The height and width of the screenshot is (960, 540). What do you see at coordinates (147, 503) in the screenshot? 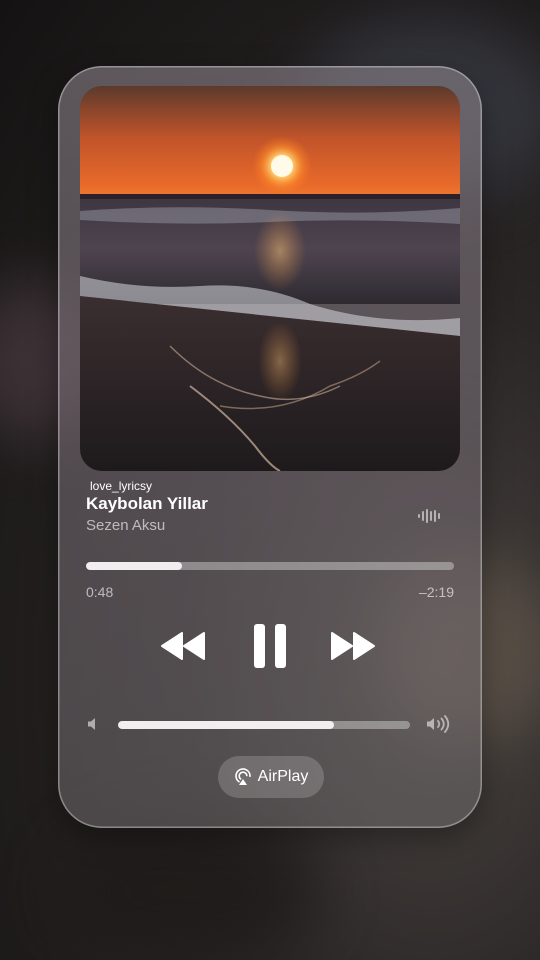
I see `track-title: Kaybolan Yillar` at bounding box center [147, 503].